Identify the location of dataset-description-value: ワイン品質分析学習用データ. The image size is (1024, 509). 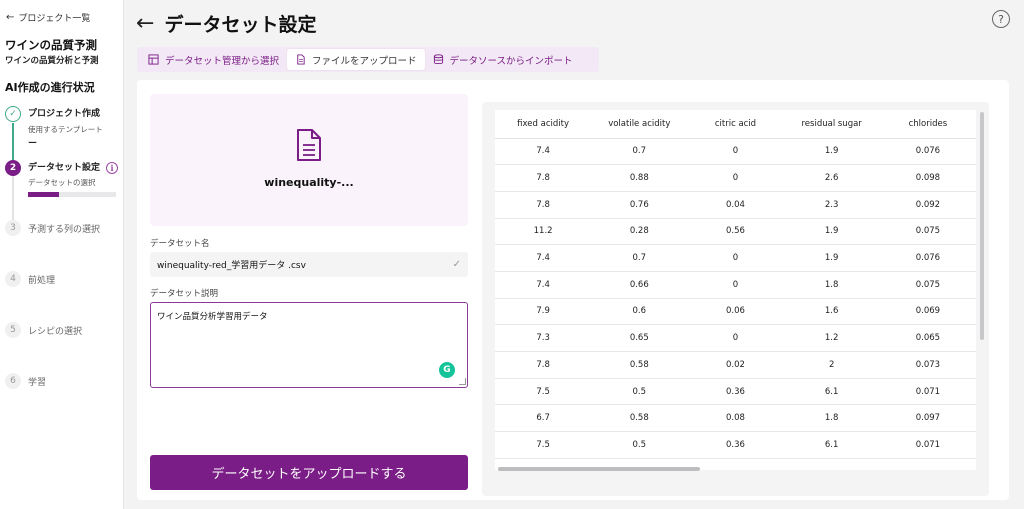
(212, 317).